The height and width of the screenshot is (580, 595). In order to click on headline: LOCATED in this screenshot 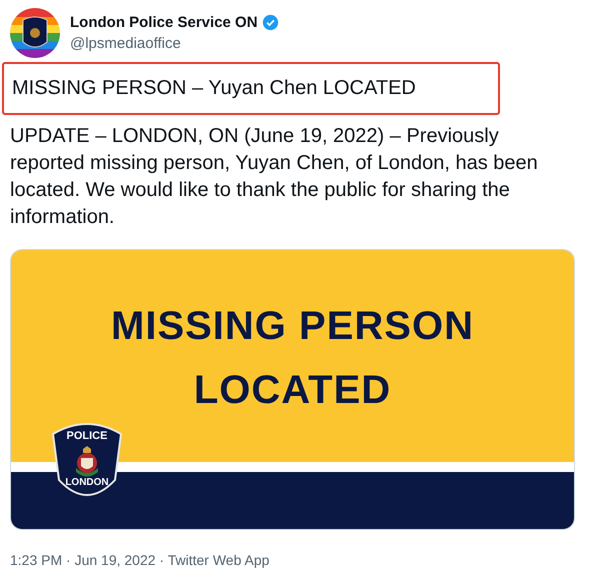, I will do `click(293, 390)`.